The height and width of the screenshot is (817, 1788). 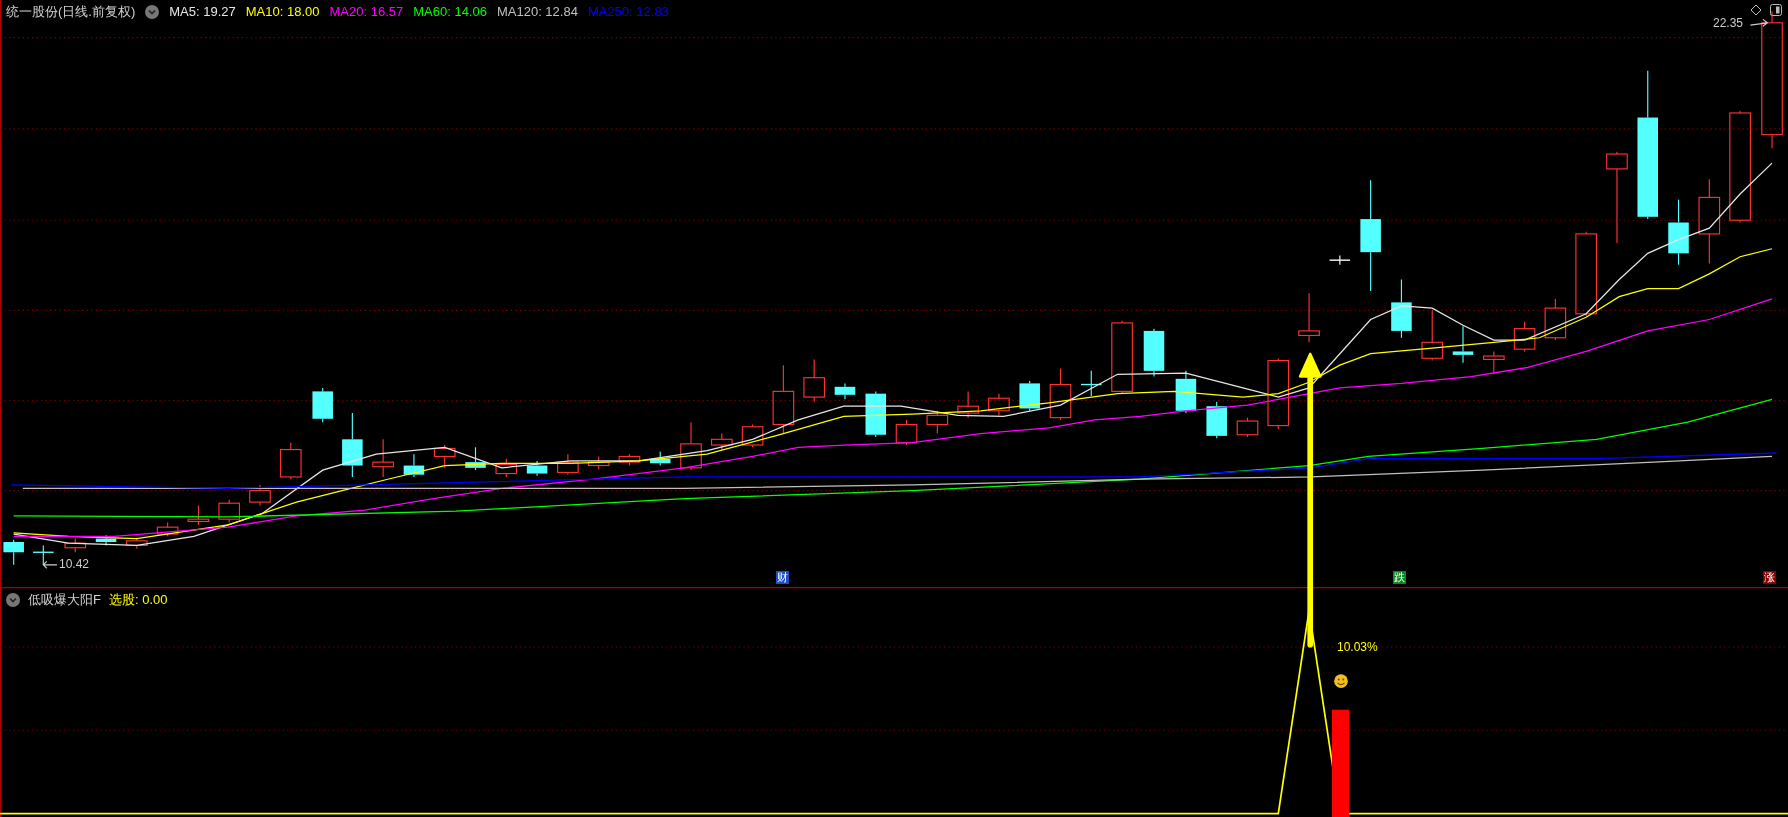 I want to click on window-title: 统一股份(日线.前复权), so click(x=71, y=12).